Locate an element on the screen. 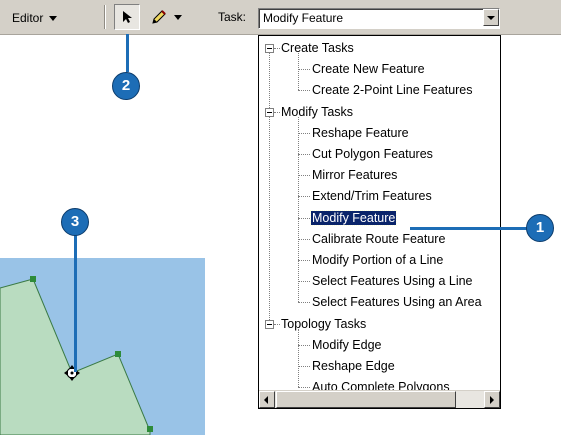 This screenshot has width=561, height=435. map-view is located at coordinates (102, 346).